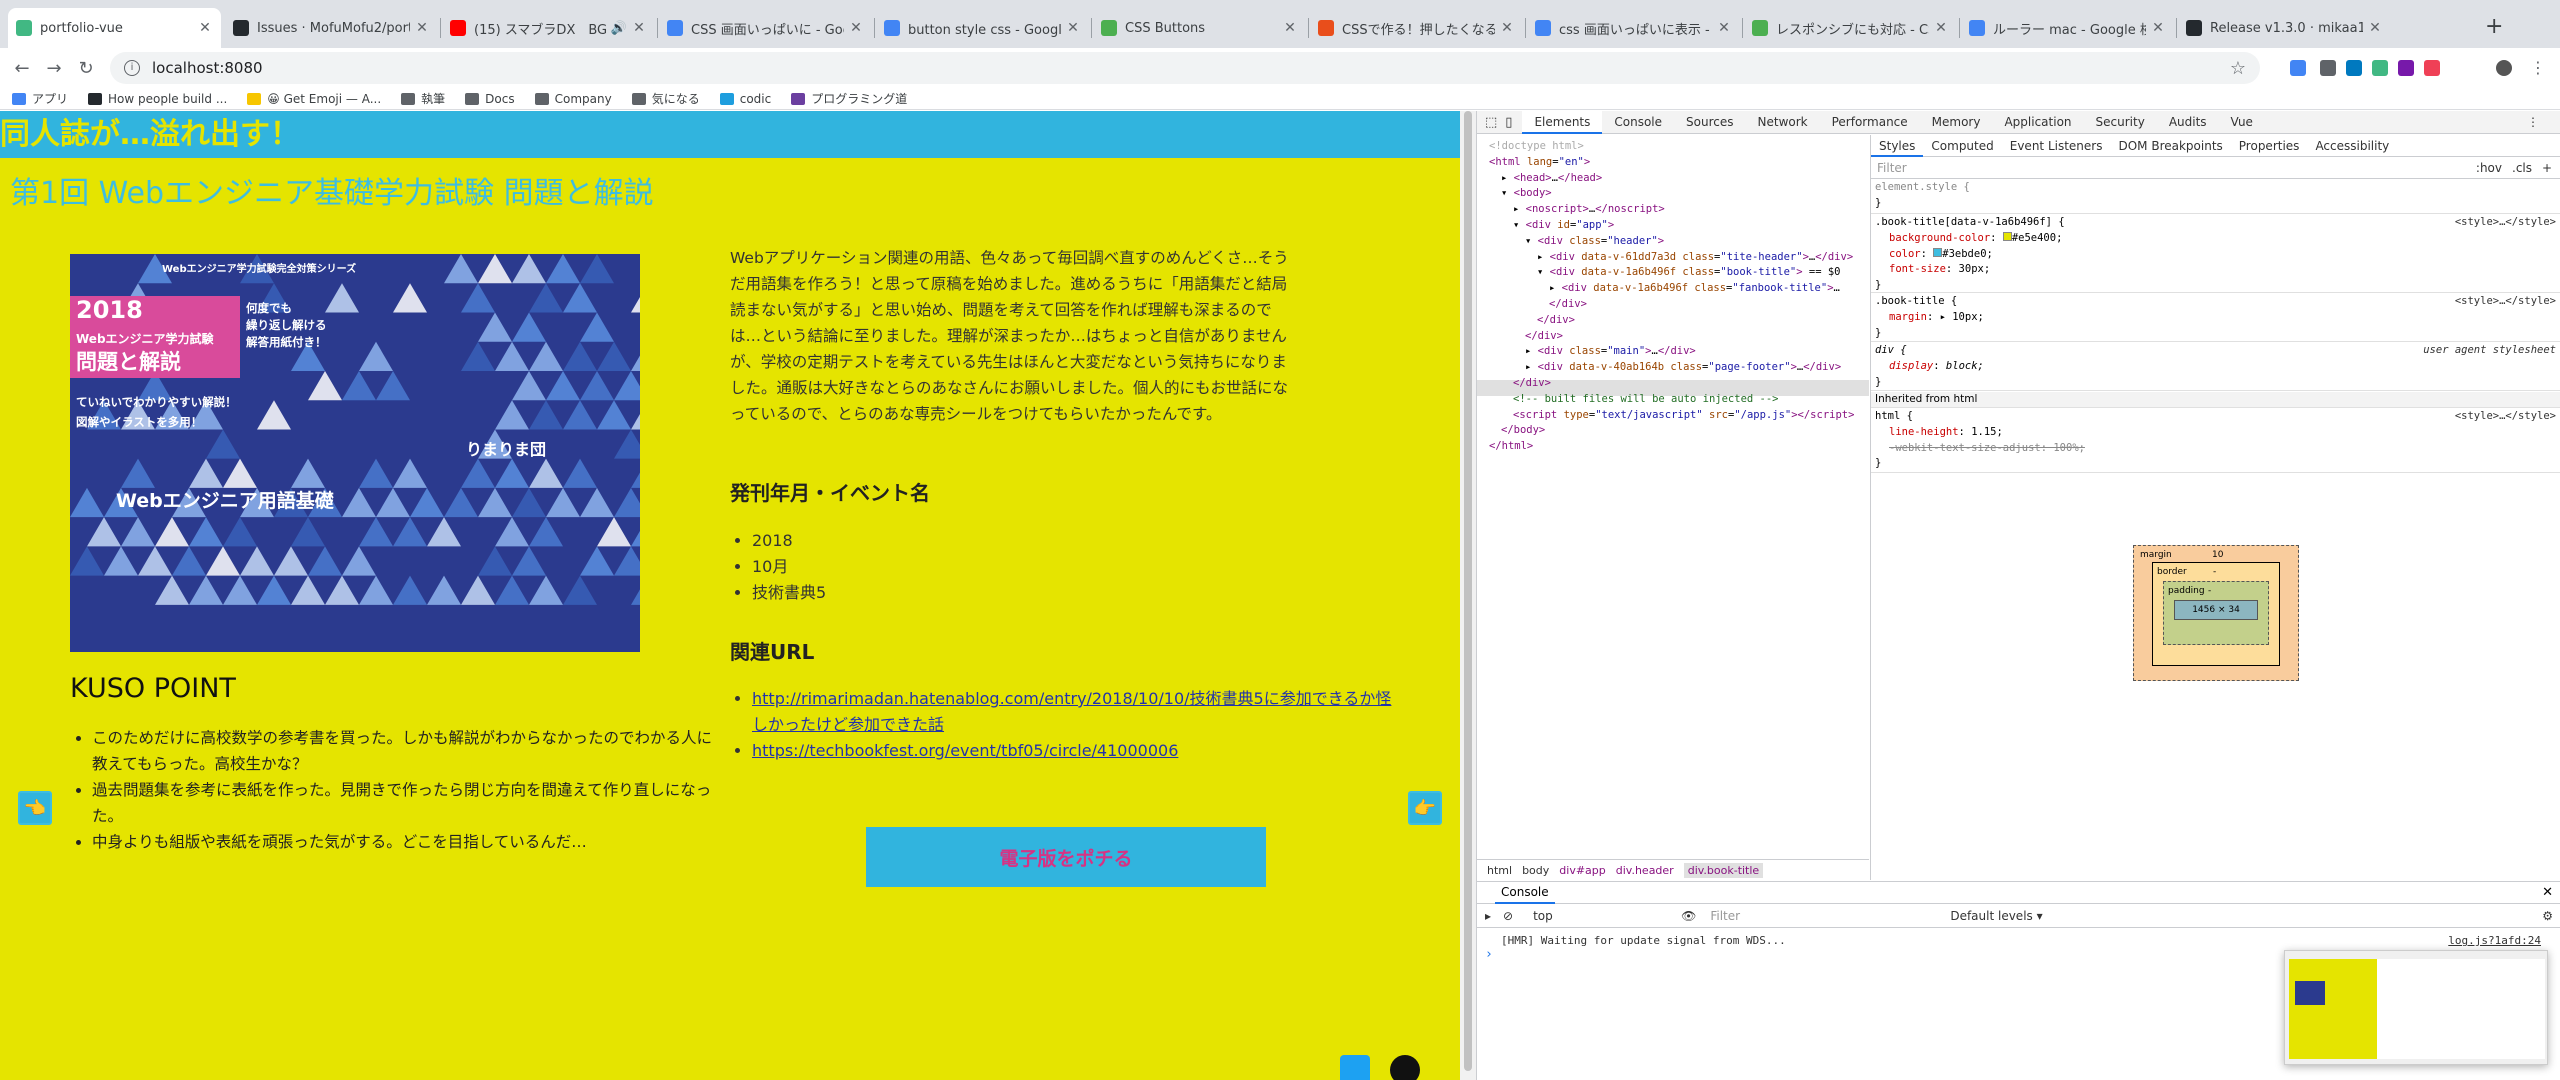 This screenshot has height=1080, width=2560. I want to click on browser-tab: レスポンシブにも対応 - CSSで✕, so click(1850, 28).